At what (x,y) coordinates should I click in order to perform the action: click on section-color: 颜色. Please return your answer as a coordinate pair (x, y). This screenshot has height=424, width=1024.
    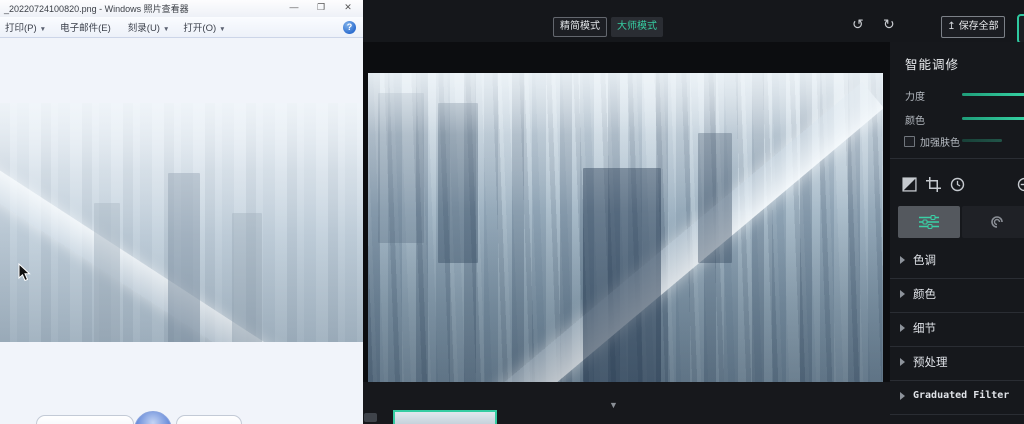
    Looking at the image, I should click on (957, 295).